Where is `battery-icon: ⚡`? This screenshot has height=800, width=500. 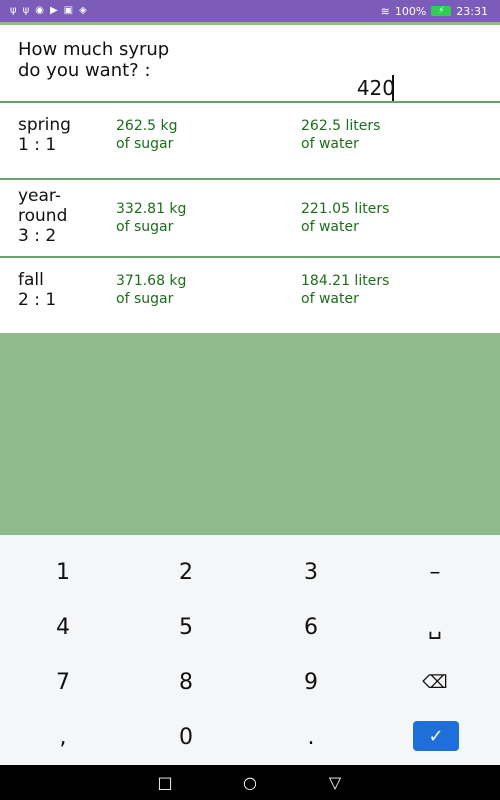
battery-icon: ⚡ is located at coordinates (441, 11).